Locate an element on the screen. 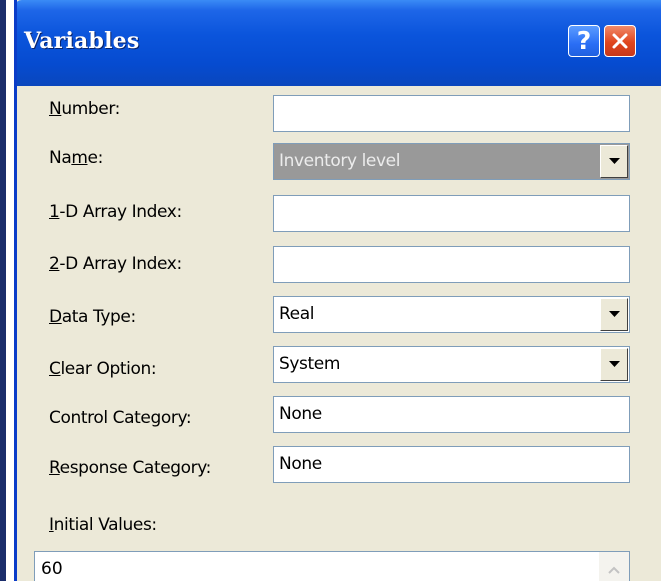 Image resolution: width=661 pixels, height=581 pixels. list-scrollbar is located at coordinates (614, 566).